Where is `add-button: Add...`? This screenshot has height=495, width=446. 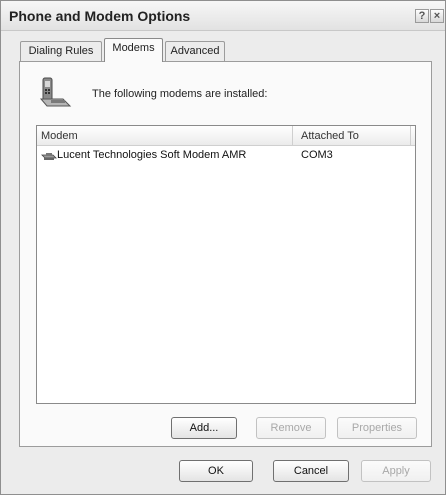
add-button: Add... is located at coordinates (204, 428).